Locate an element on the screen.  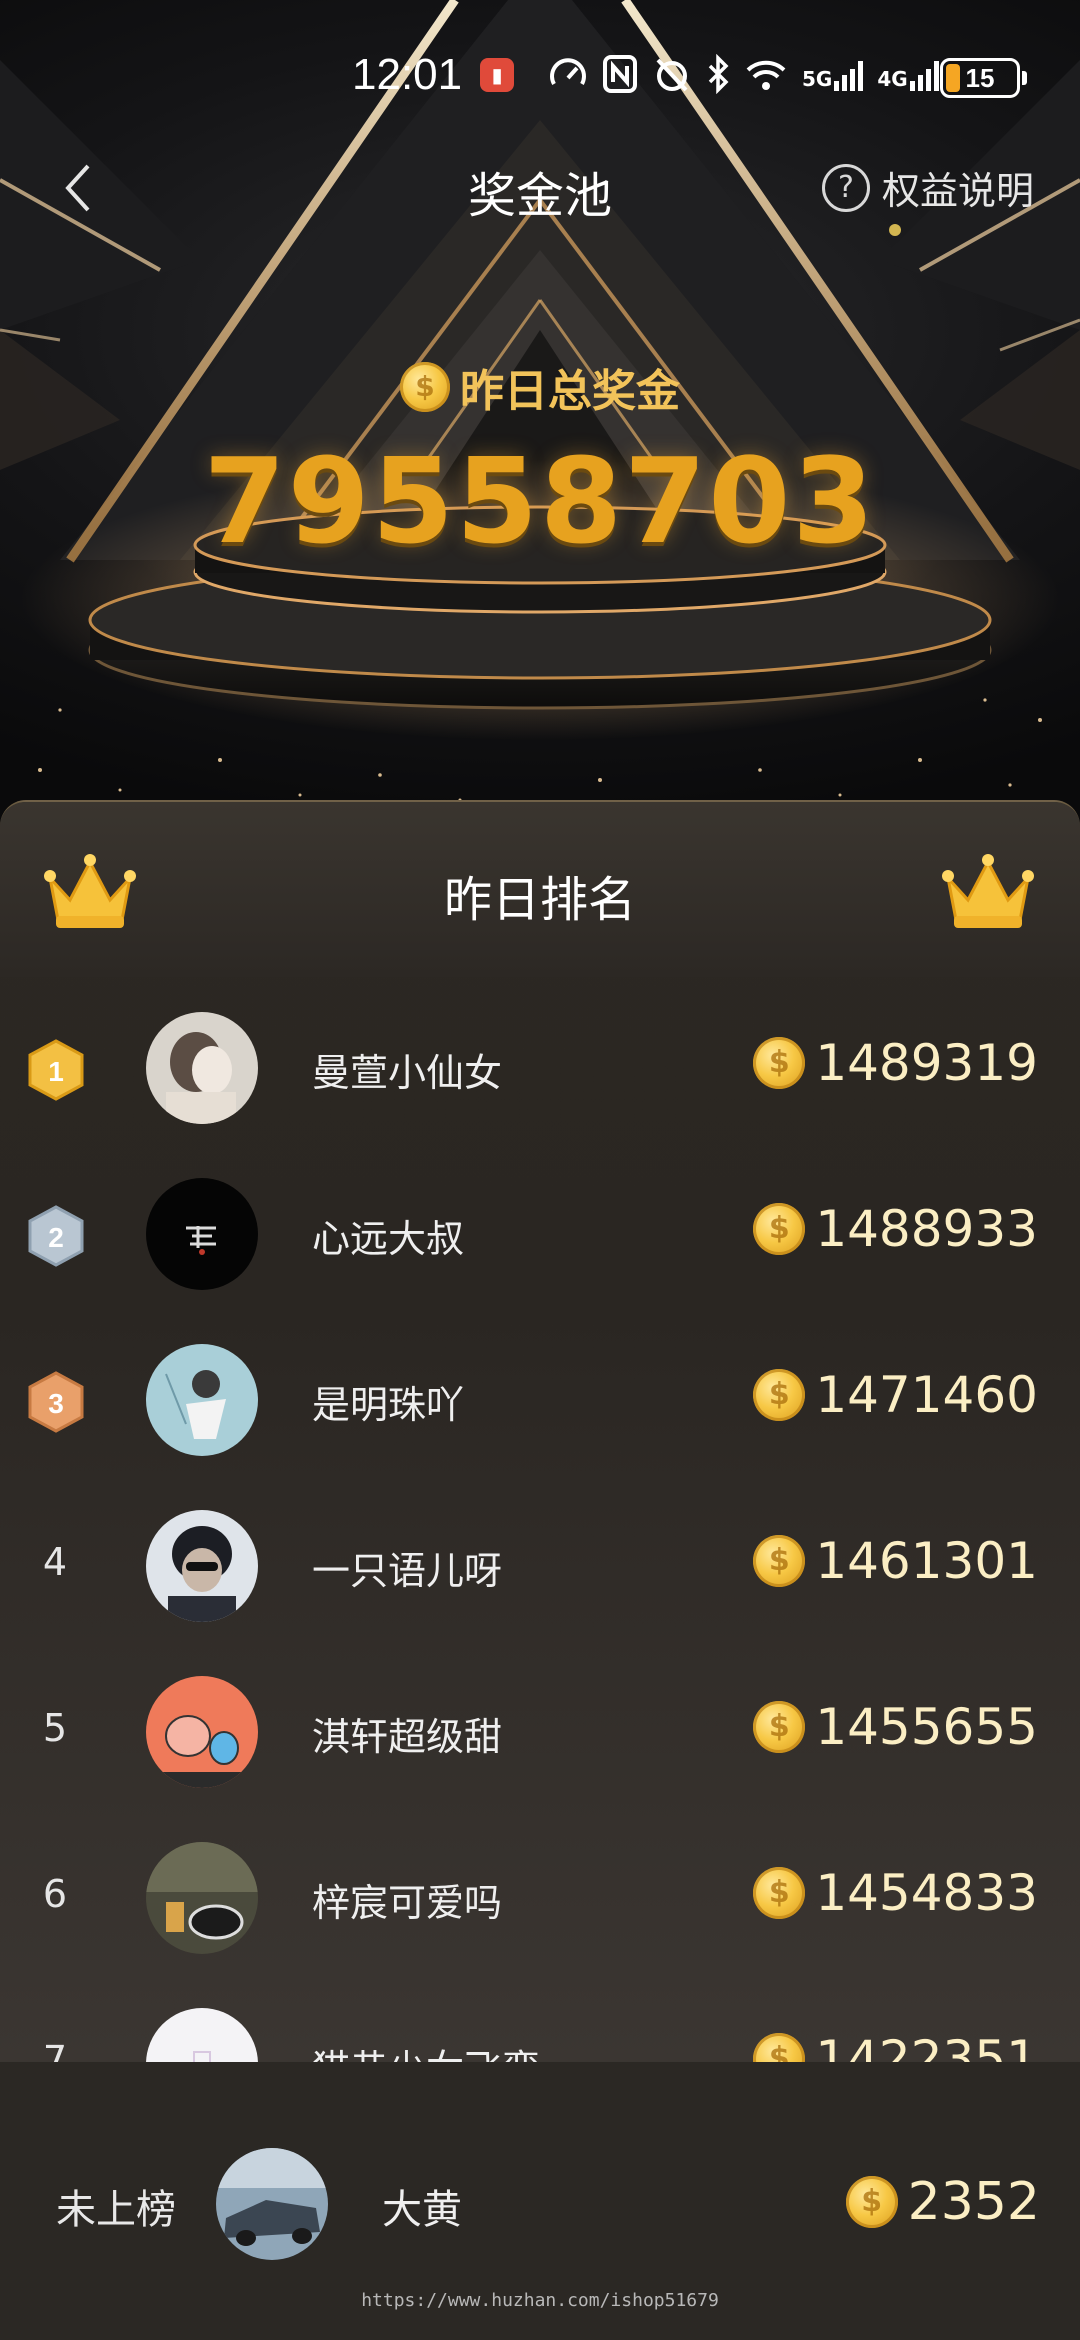
ranking-row: 4 一只语儿呀 1461301 is located at coordinates (540, 1565).